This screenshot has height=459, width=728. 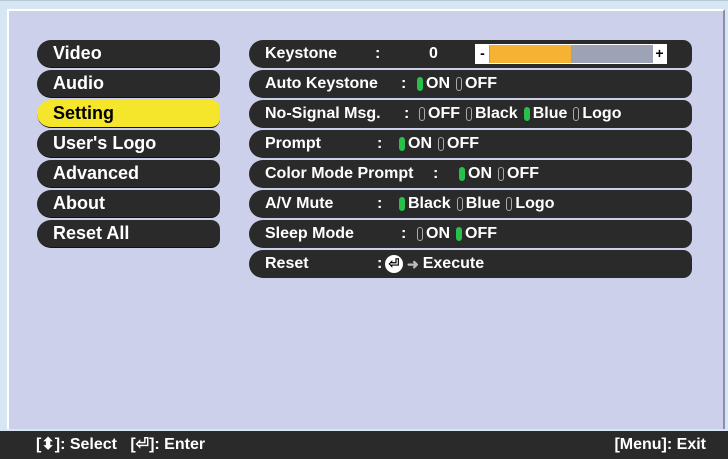 What do you see at coordinates (79, 203) in the screenshot?
I see `menu-item-label: About` at bounding box center [79, 203].